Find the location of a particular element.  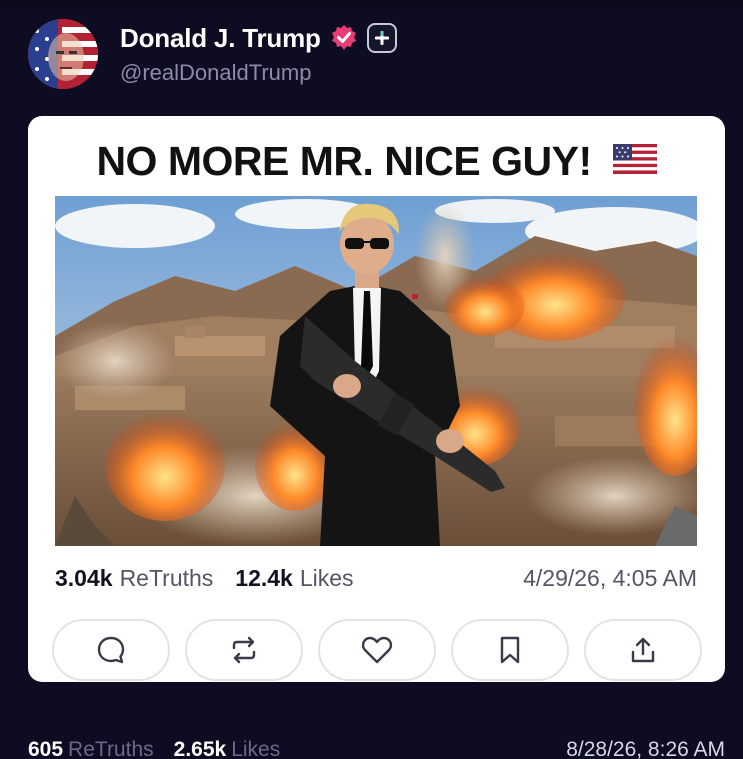

reply-button is located at coordinates (111, 650).